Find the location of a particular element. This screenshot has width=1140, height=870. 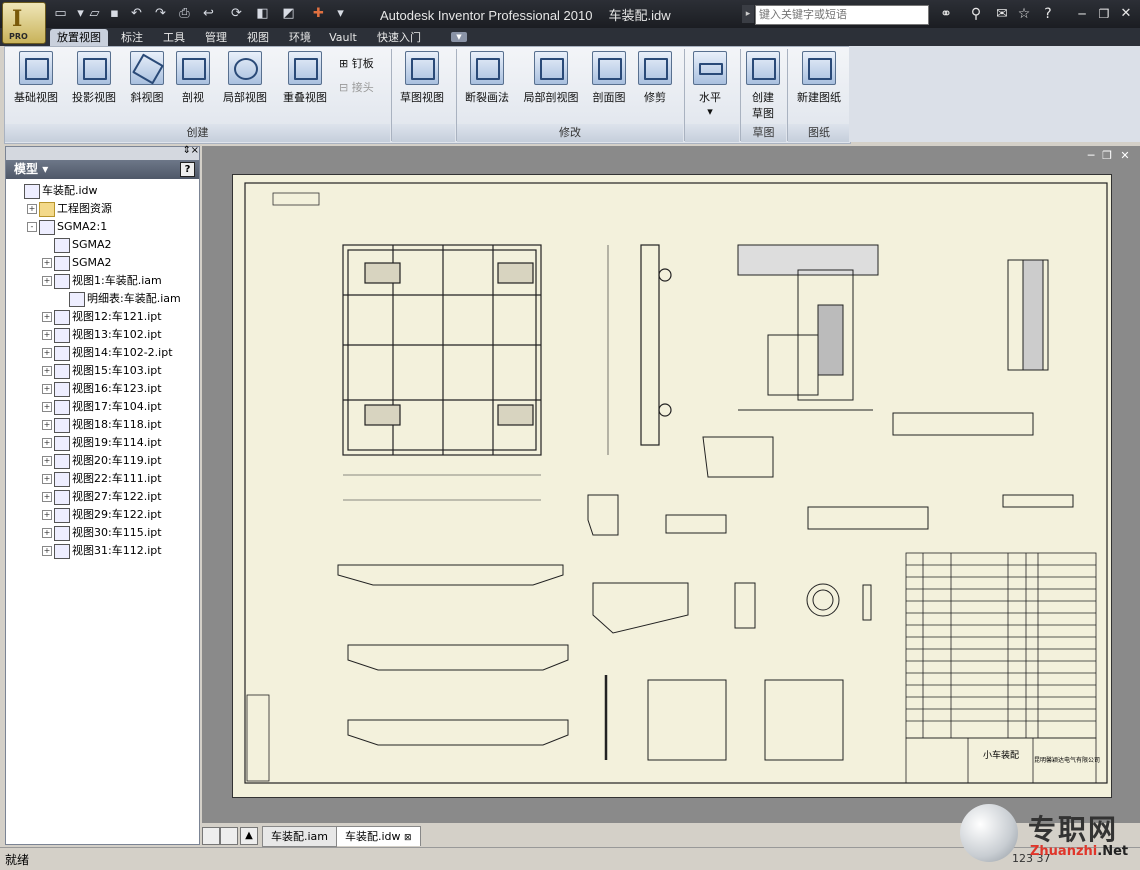

base-view-button: 基础视图 is located at coordinates (36, 78).